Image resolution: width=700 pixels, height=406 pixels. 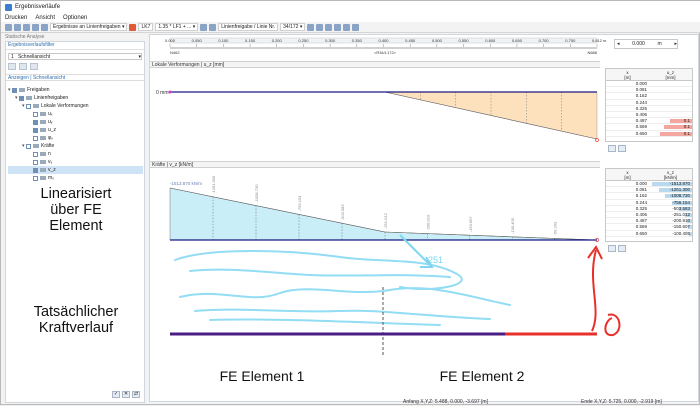 I want to click on table-row: 0.650 0.1, so click(x=649, y=134).